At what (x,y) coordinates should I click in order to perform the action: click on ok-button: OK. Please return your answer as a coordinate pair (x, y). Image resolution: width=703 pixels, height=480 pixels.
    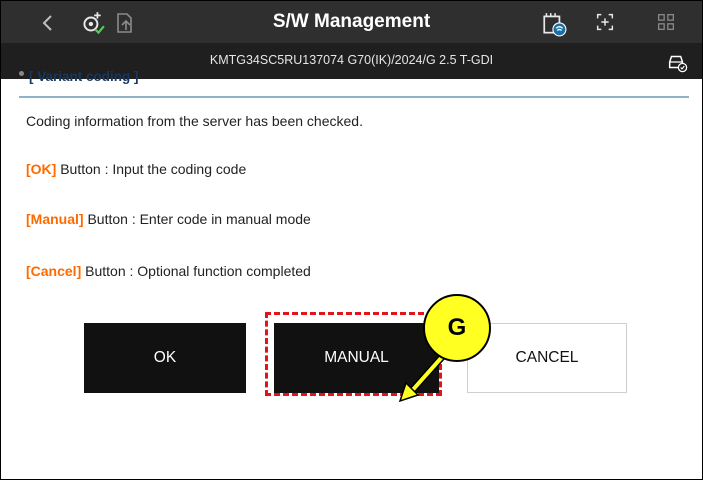
    Looking at the image, I should click on (165, 358).